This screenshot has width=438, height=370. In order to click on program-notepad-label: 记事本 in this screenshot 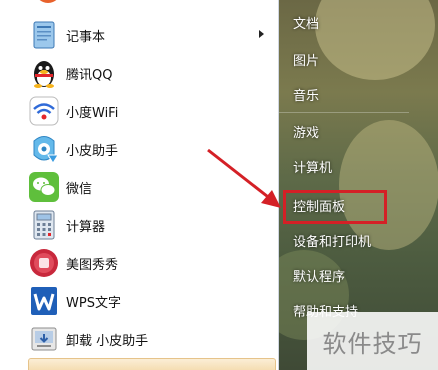, I will do `click(86, 37)`.